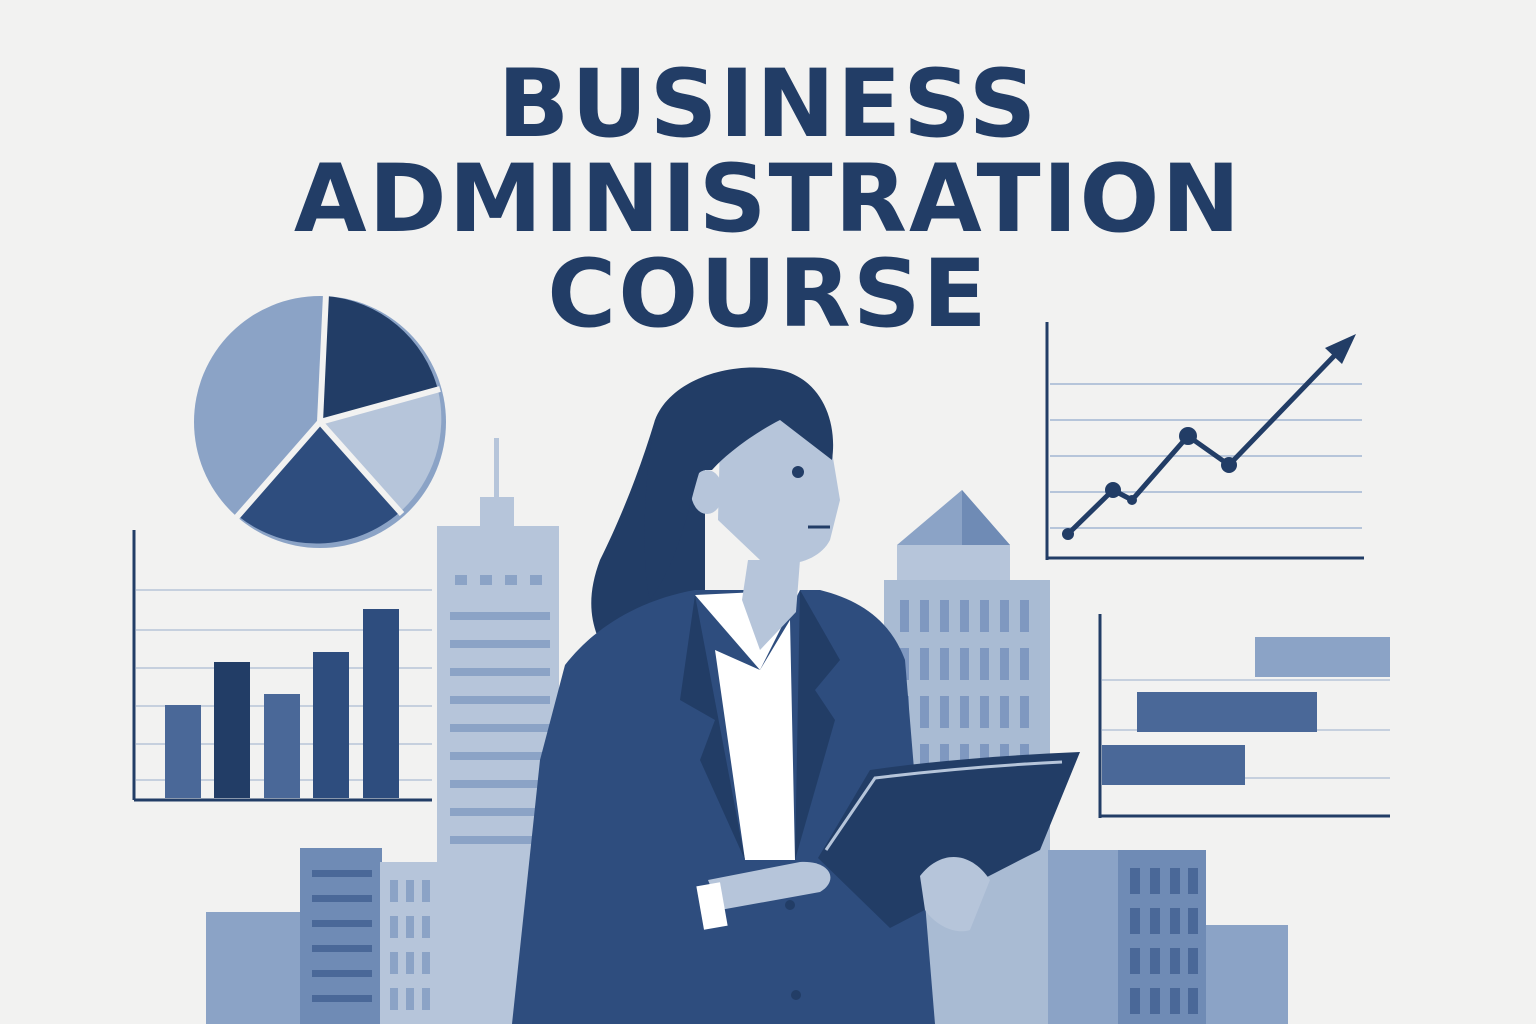 The image size is (1536, 1024). What do you see at coordinates (320, 420) in the screenshot?
I see `pie-chart` at bounding box center [320, 420].